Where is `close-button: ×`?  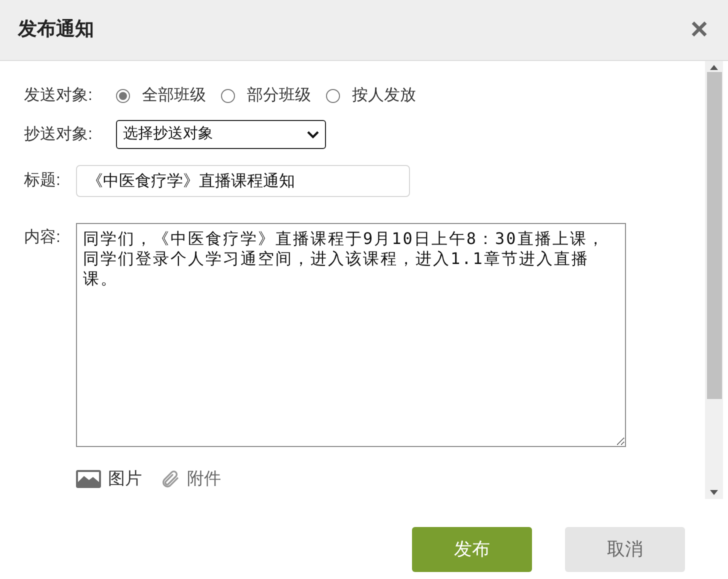 close-button: × is located at coordinates (699, 30).